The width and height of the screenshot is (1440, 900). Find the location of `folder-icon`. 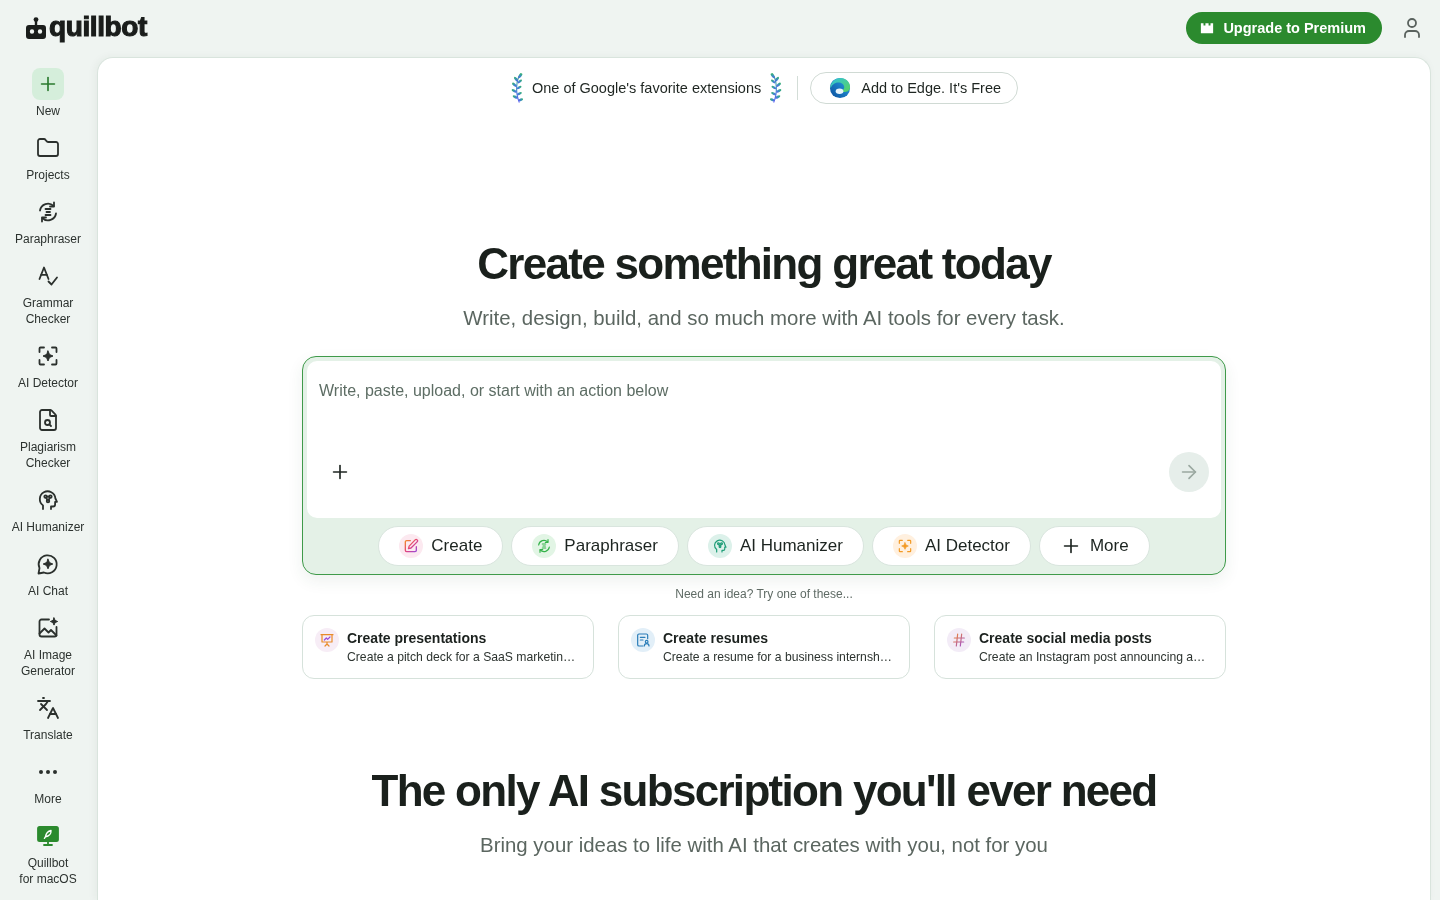

folder-icon is located at coordinates (48, 148).